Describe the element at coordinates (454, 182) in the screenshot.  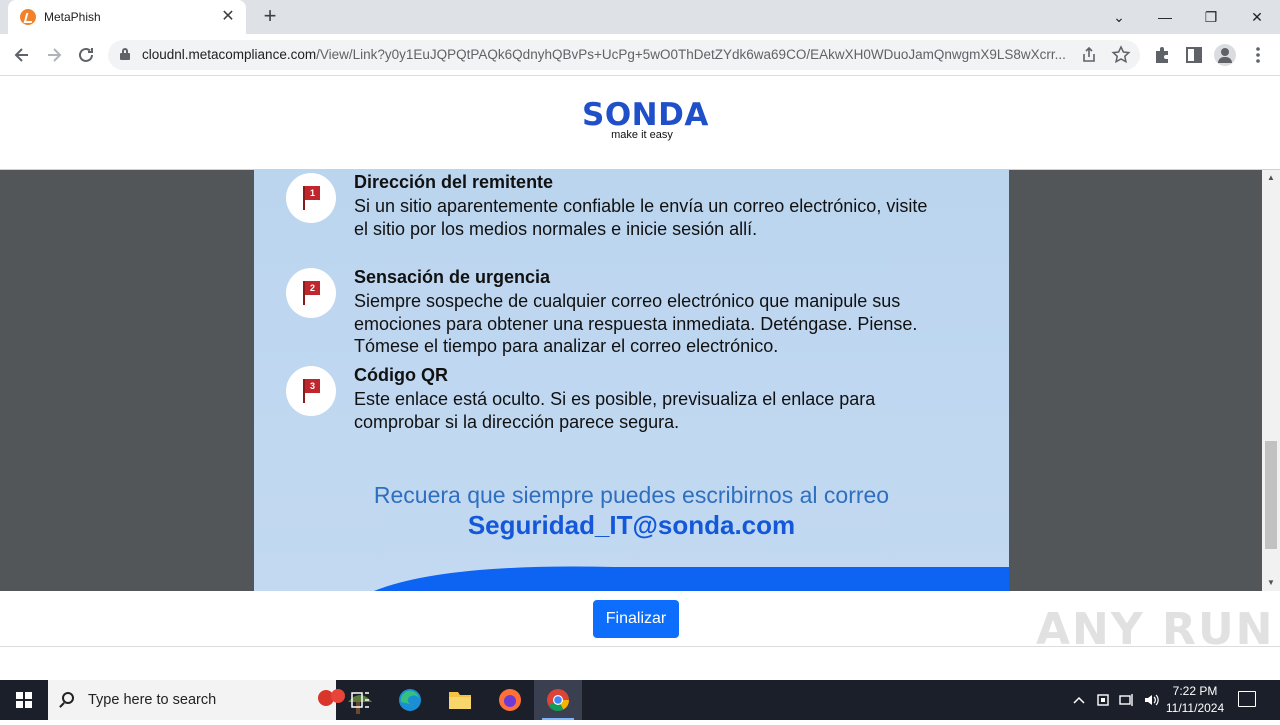
I see `tip-title: Dirección del remitente` at that location.